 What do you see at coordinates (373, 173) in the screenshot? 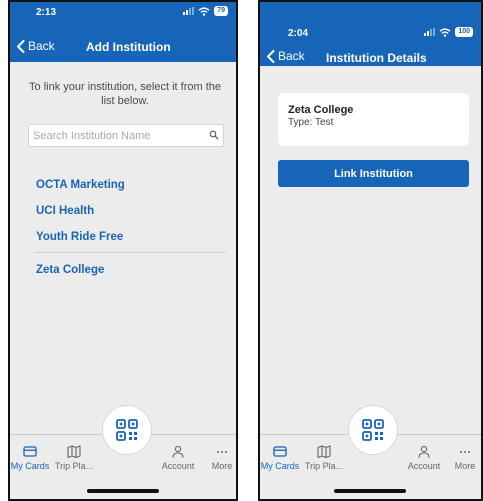
I see `link-institution-button: Link Institution` at bounding box center [373, 173].